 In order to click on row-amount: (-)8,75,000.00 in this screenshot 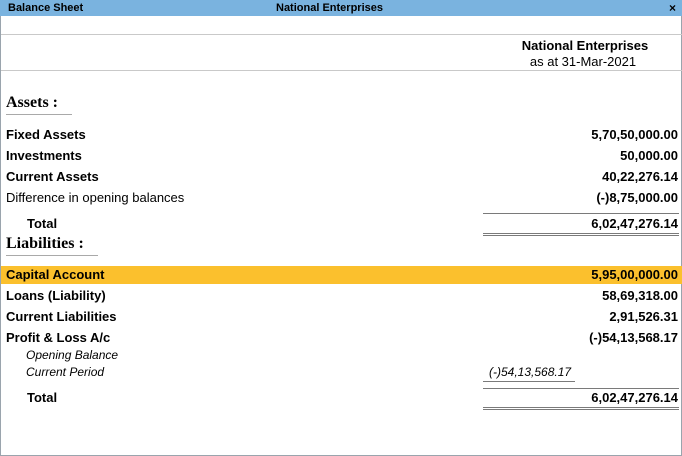, I will do `click(637, 197)`.